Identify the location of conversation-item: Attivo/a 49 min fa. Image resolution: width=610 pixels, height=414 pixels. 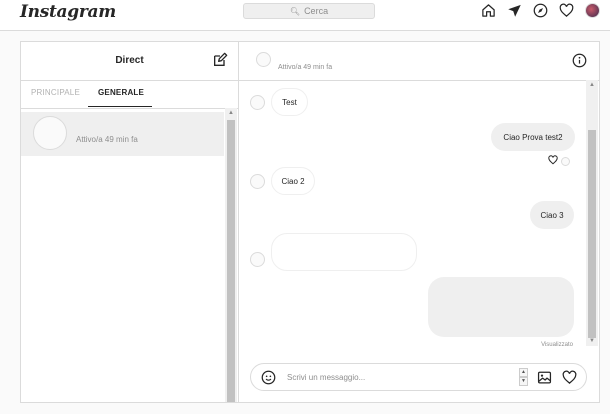
(122, 134).